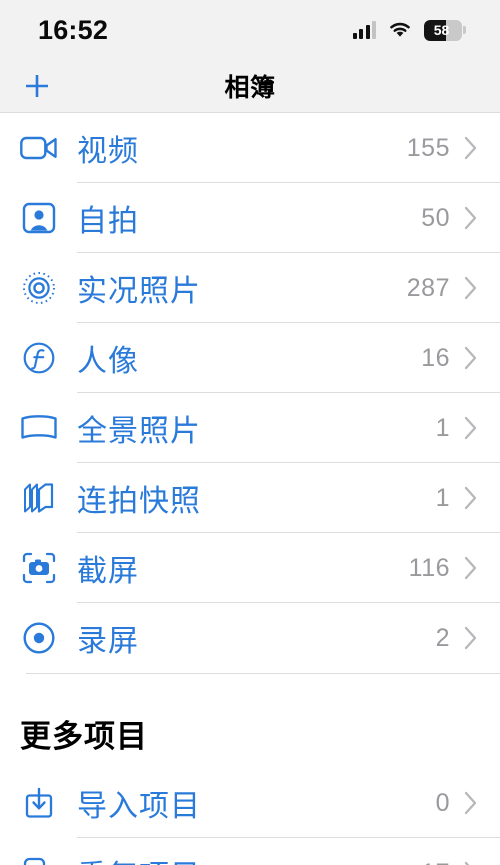 The image size is (500, 865). What do you see at coordinates (108, 221) in the screenshot?
I see `list-item-label: 自拍` at bounding box center [108, 221].